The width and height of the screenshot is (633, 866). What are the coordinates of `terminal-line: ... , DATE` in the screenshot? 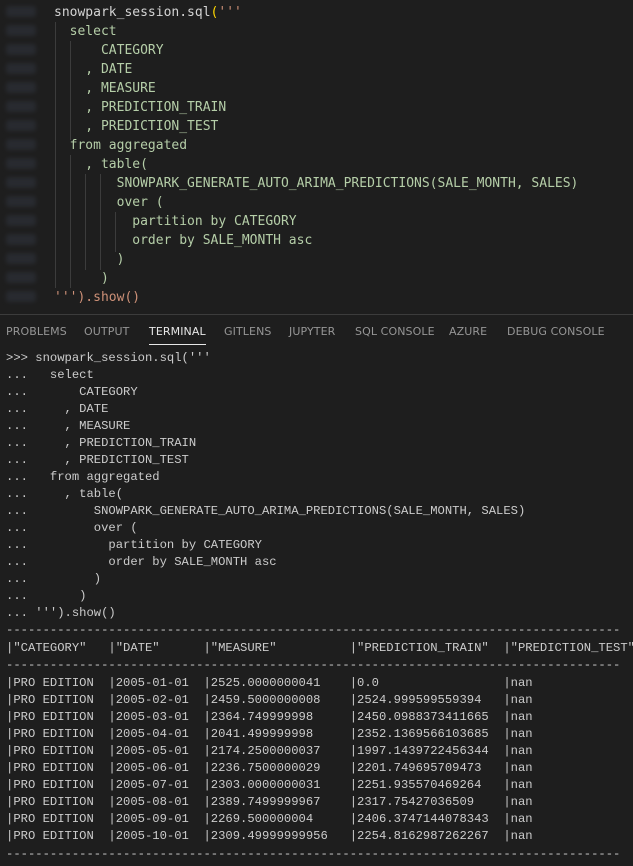 It's located at (57, 409).